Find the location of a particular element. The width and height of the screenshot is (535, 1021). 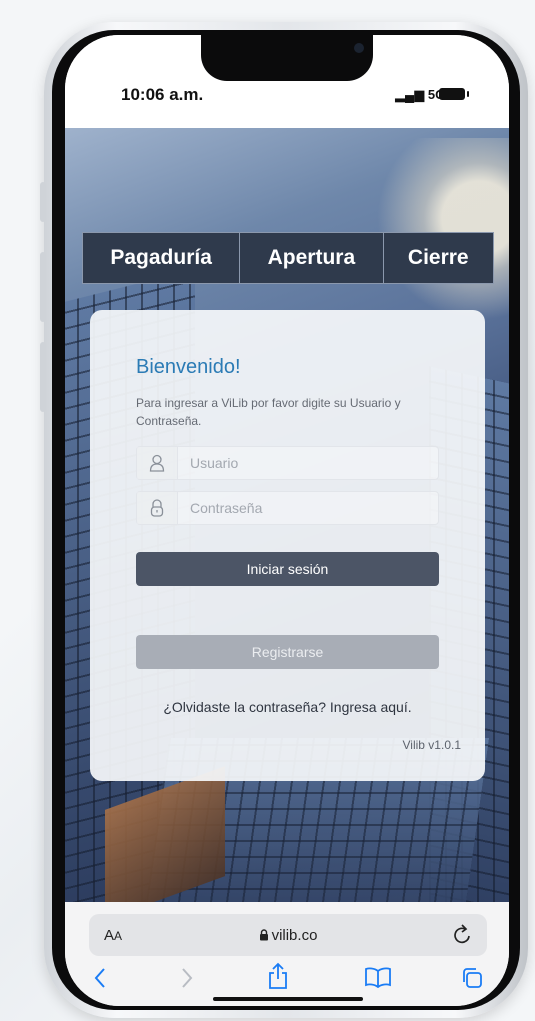

tab-cierre: Cierre is located at coordinates (438, 258).